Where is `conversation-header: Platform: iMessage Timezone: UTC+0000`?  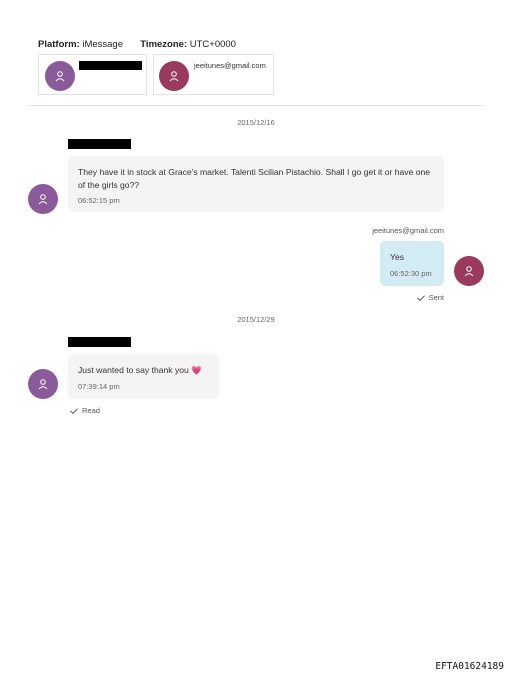
conversation-header: Platform: iMessage Timezone: UTC+0000 is located at coordinates (137, 44).